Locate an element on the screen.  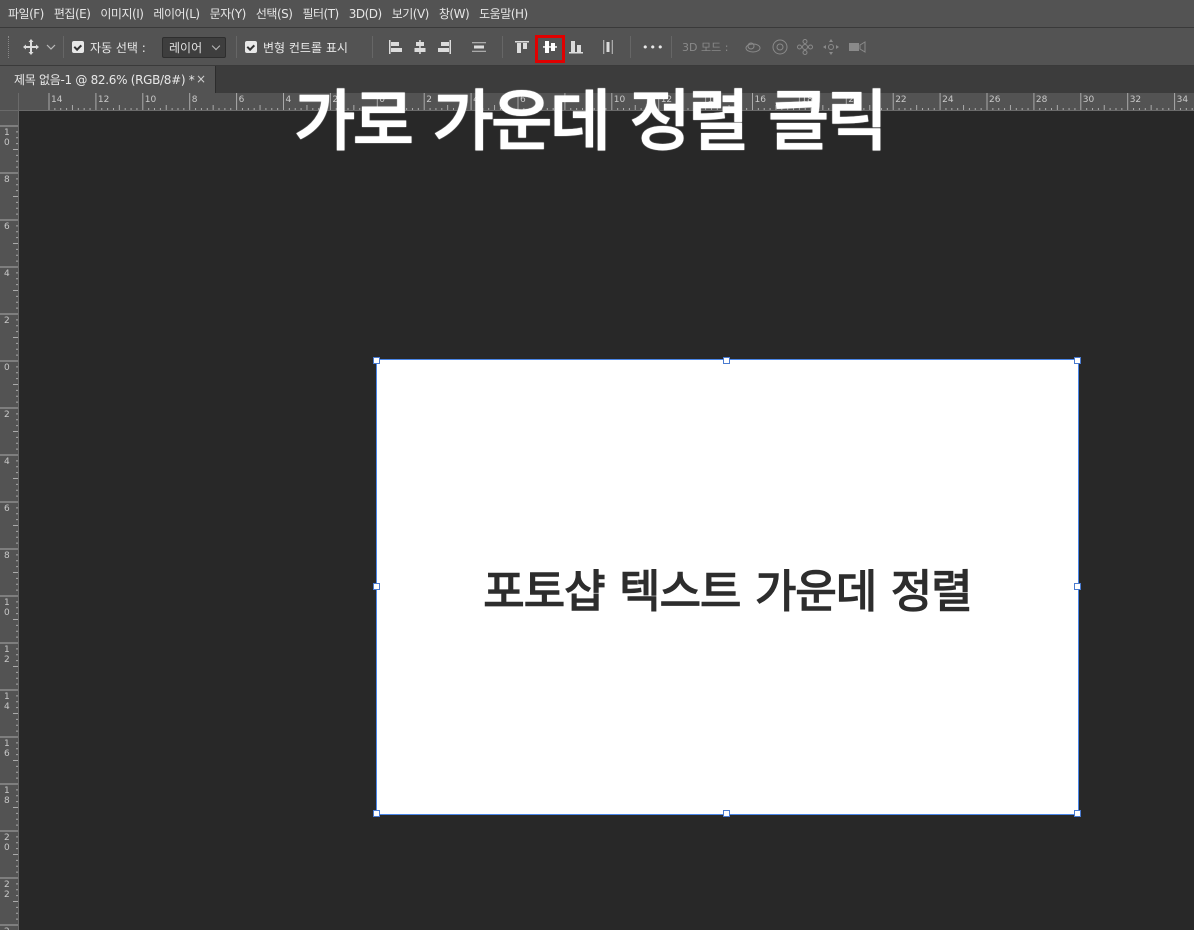
transform-handle-top-right is located at coordinates (1077, 360).